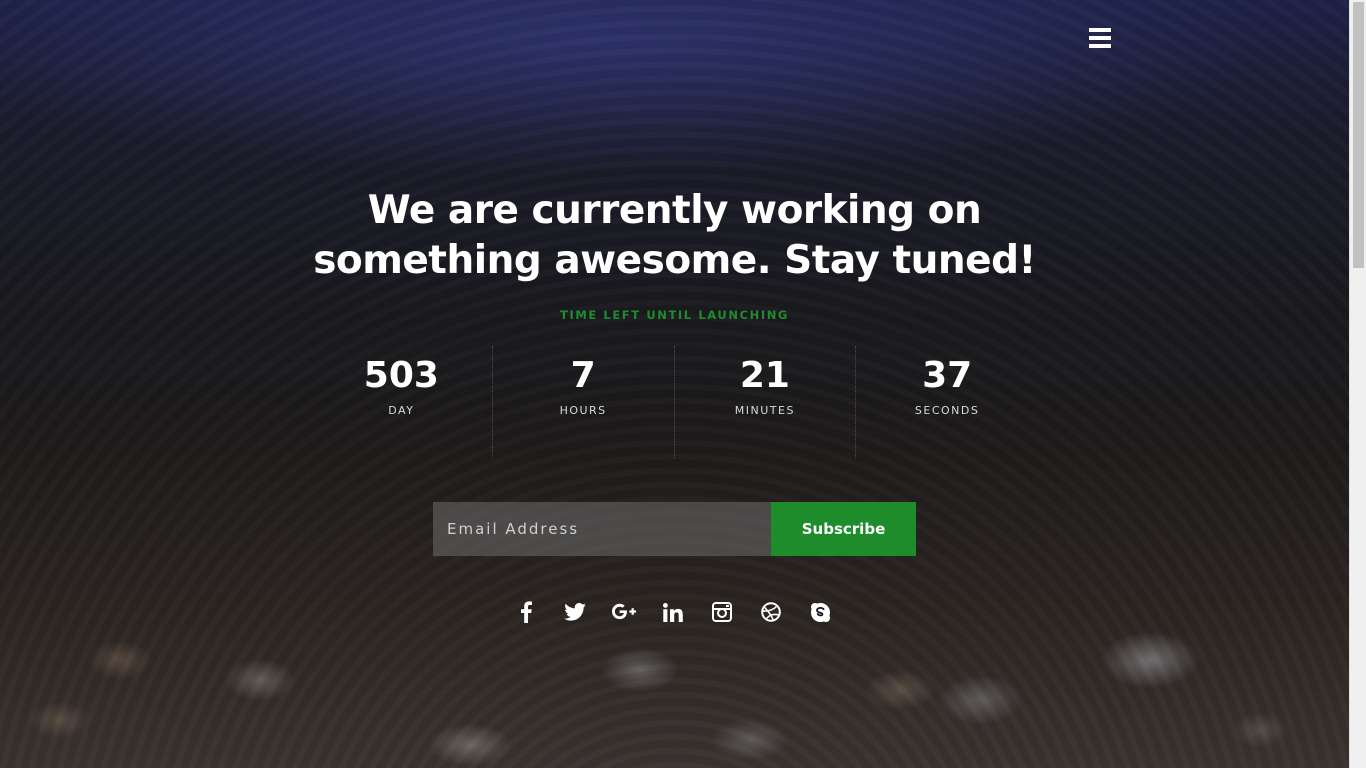  What do you see at coordinates (583, 375) in the screenshot?
I see `countdown-value: 7` at bounding box center [583, 375].